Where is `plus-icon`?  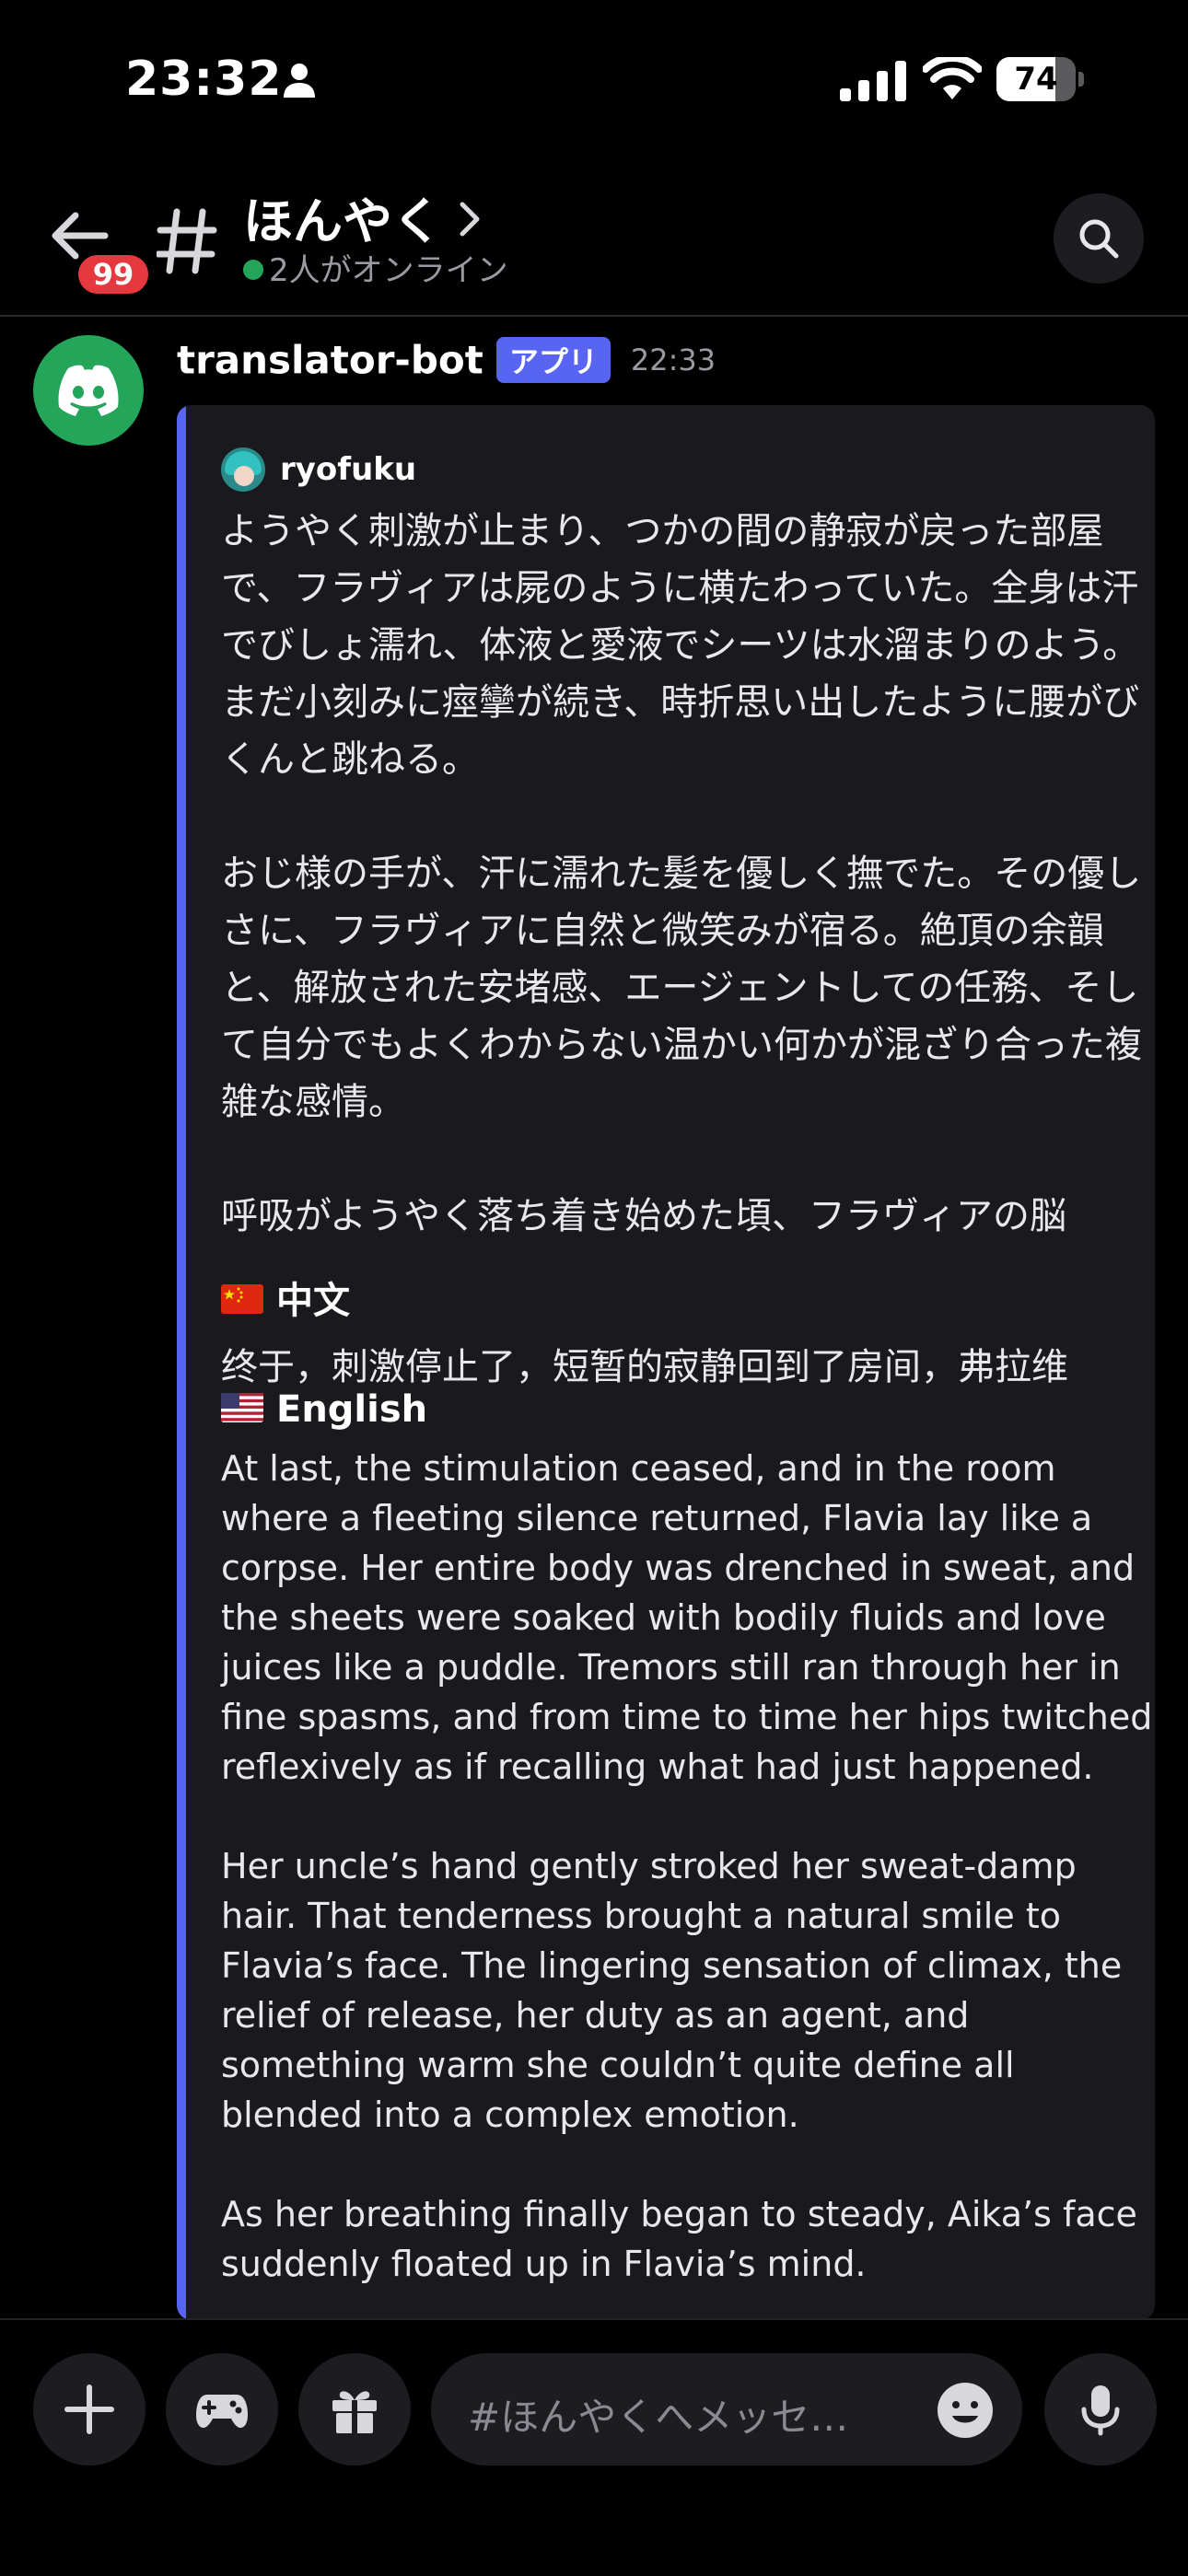
plus-icon is located at coordinates (89, 2409).